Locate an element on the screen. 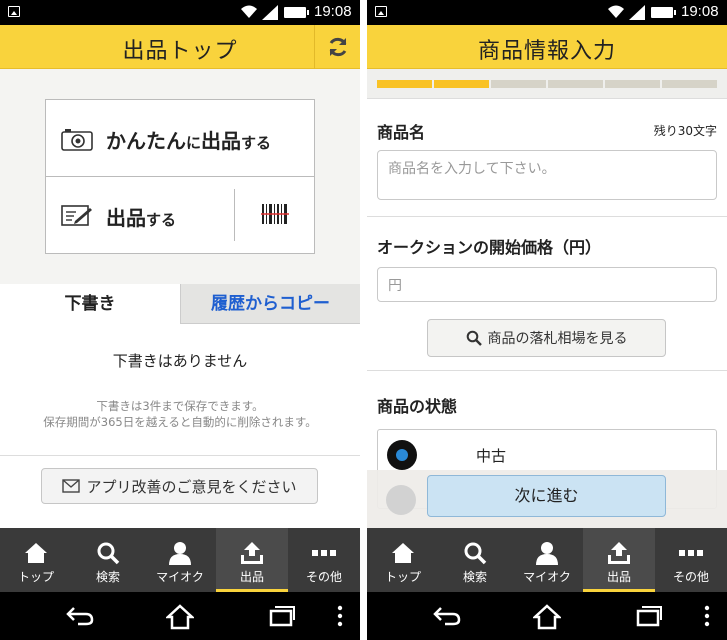 The image size is (727, 640). product-name-label: 商品名 is located at coordinates (401, 132).